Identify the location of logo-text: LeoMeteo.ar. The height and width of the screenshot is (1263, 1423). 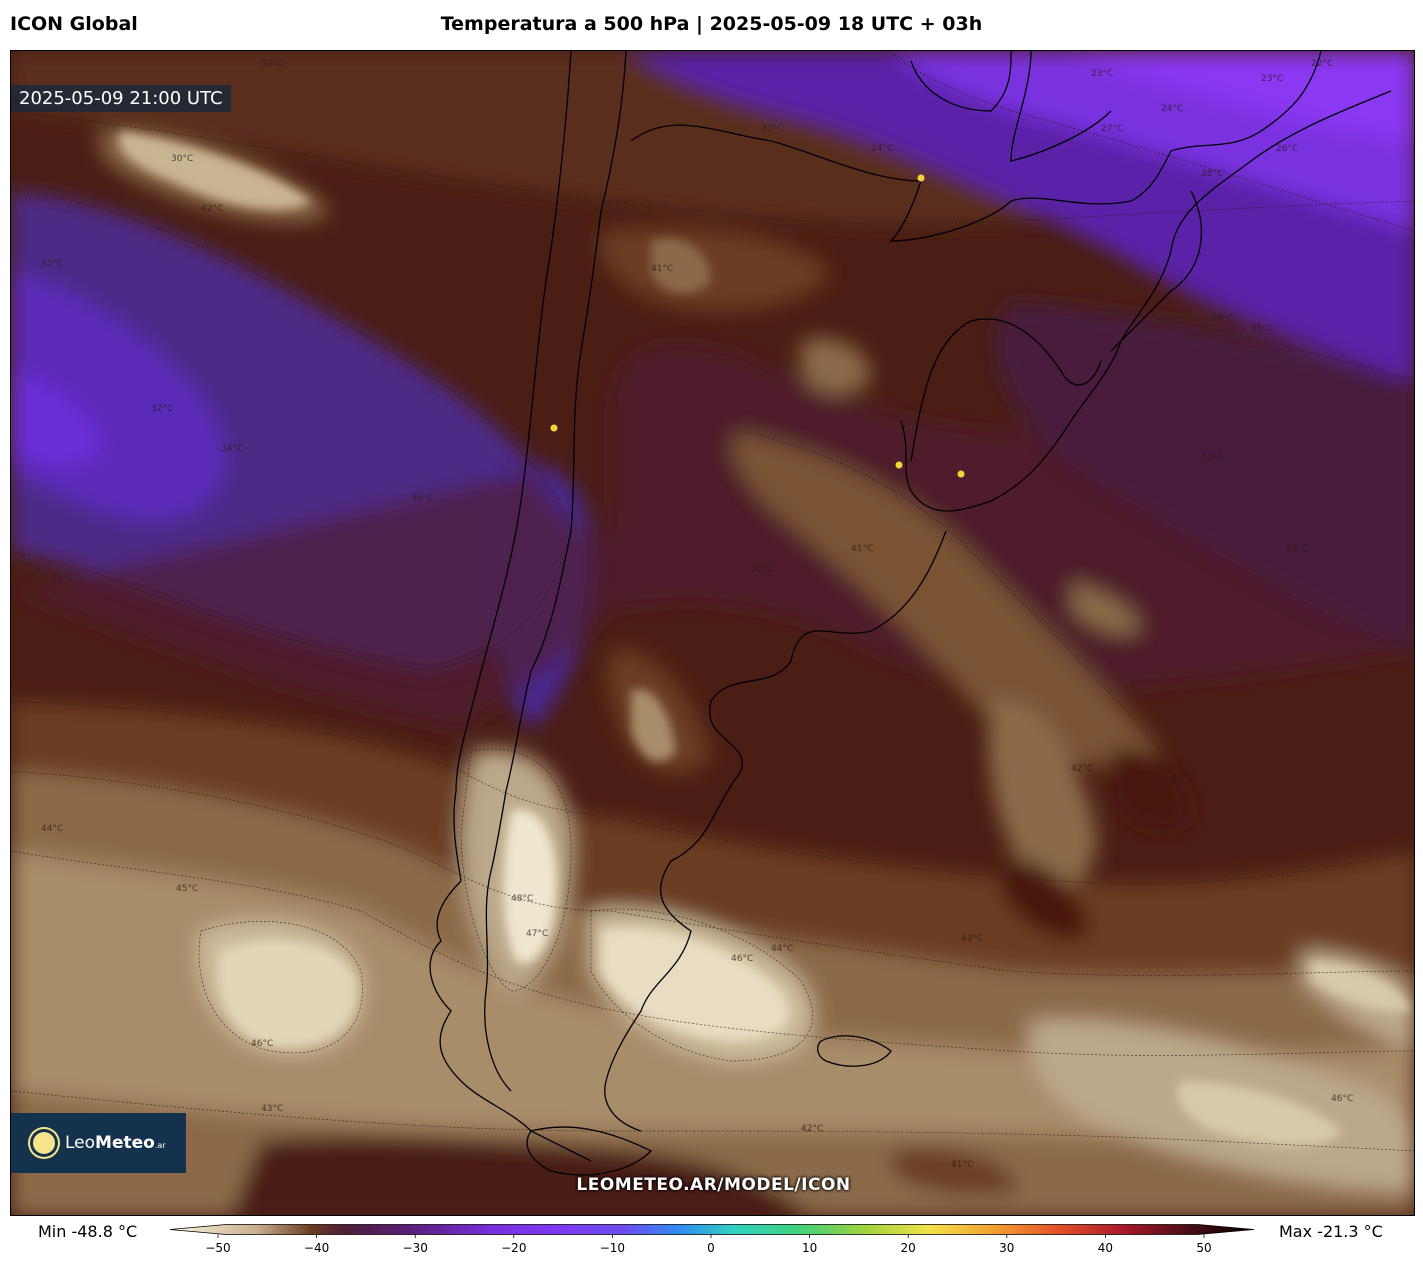
(115, 1143).